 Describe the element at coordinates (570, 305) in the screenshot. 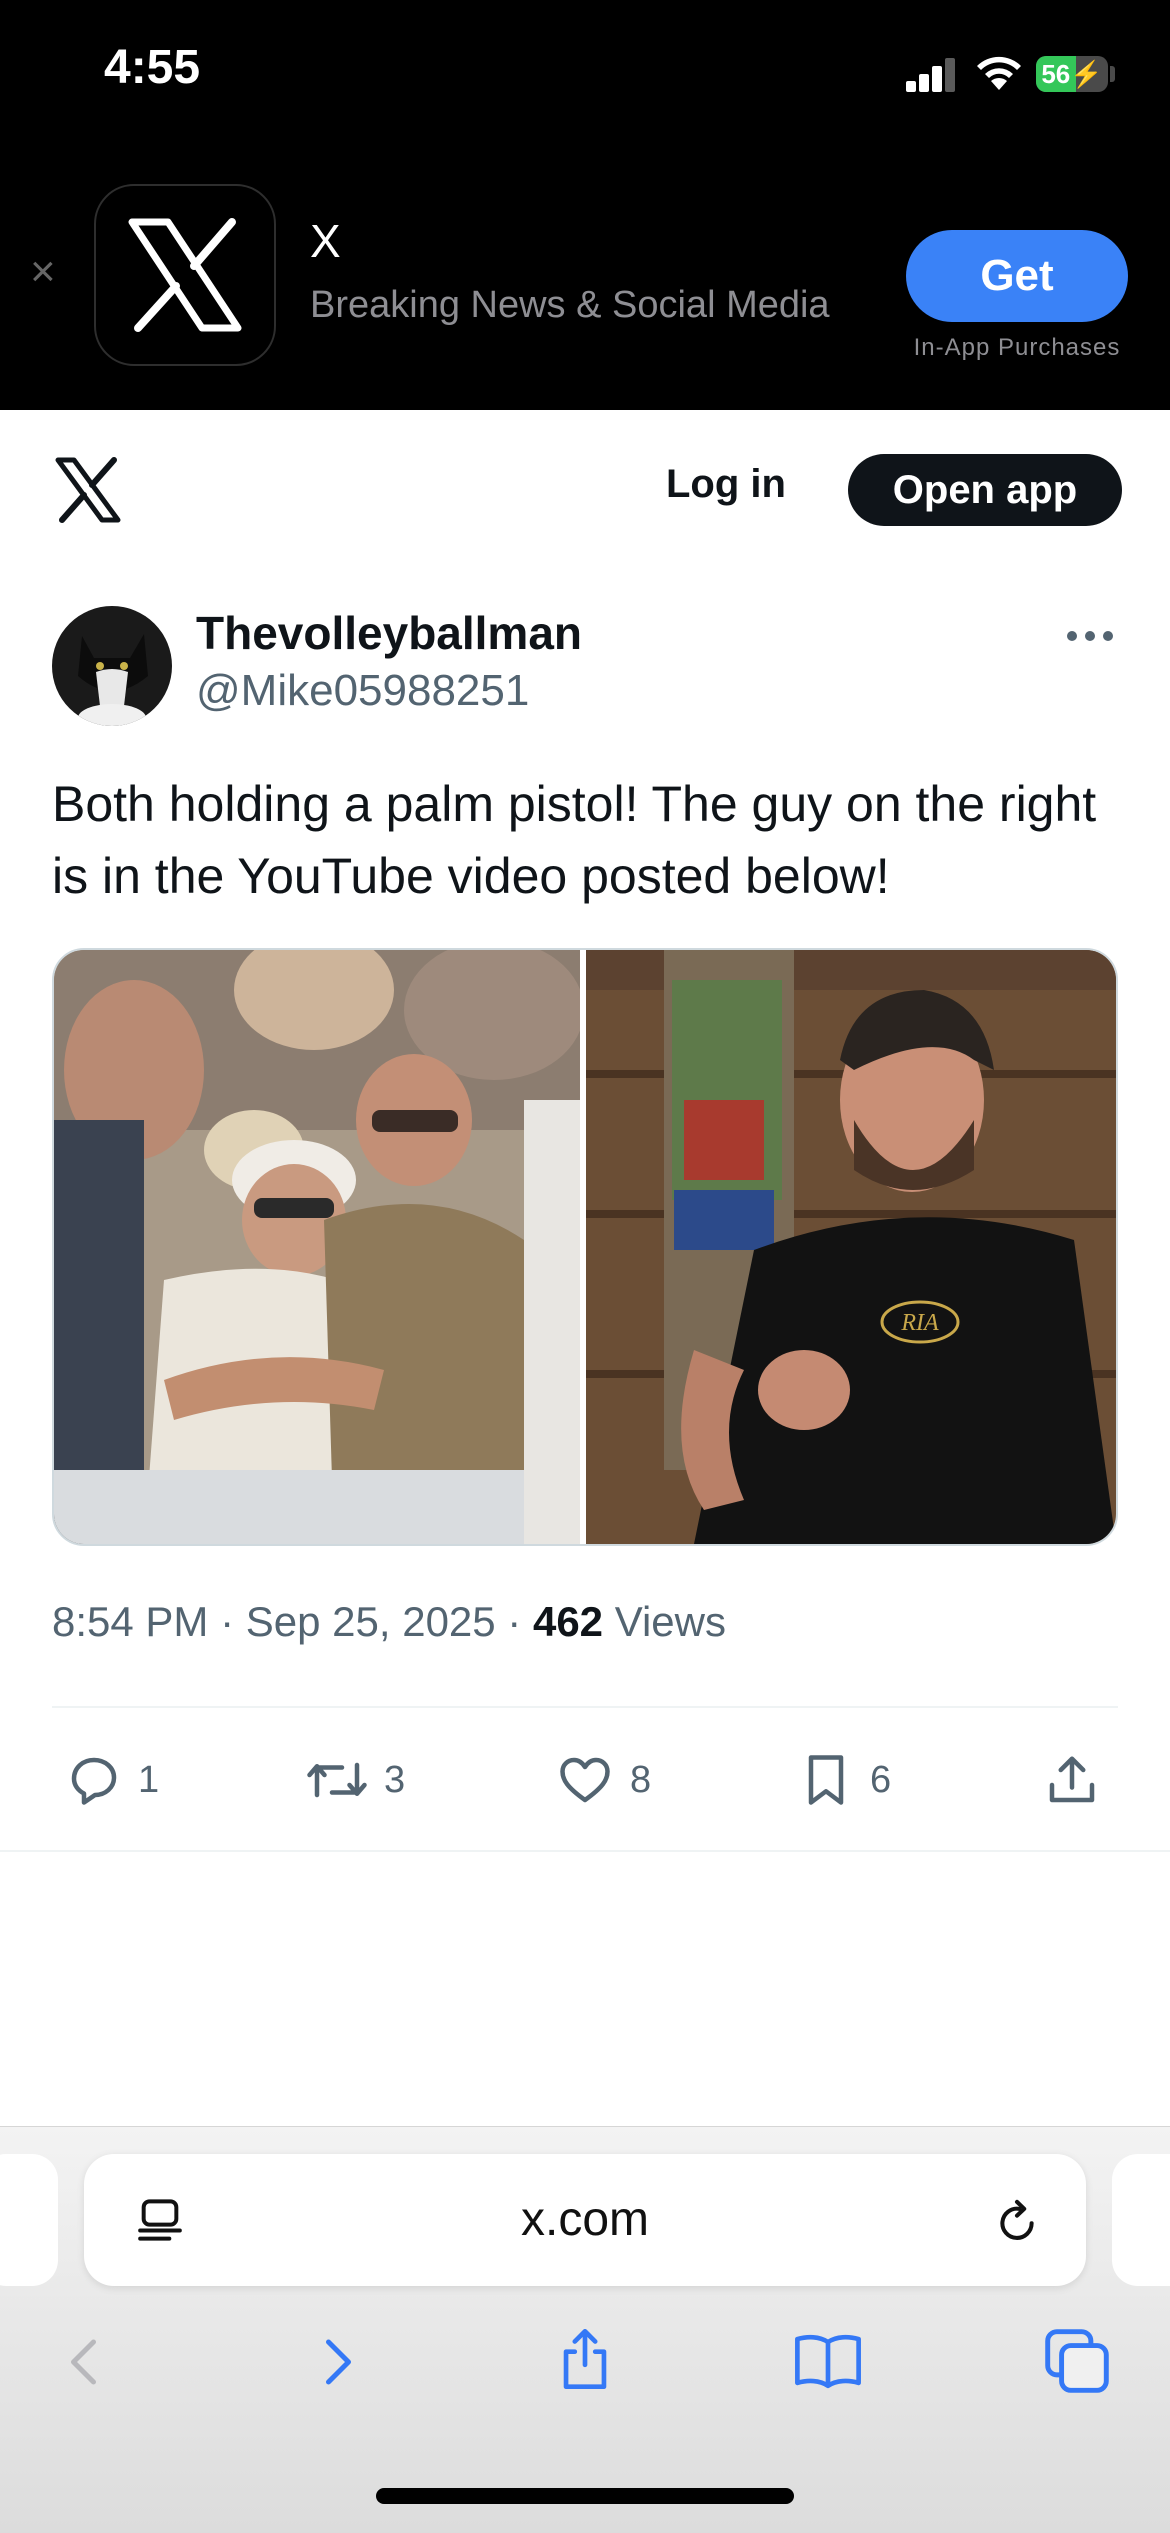

I see `banner-app-subtitle: Breaking News & Social Media` at that location.